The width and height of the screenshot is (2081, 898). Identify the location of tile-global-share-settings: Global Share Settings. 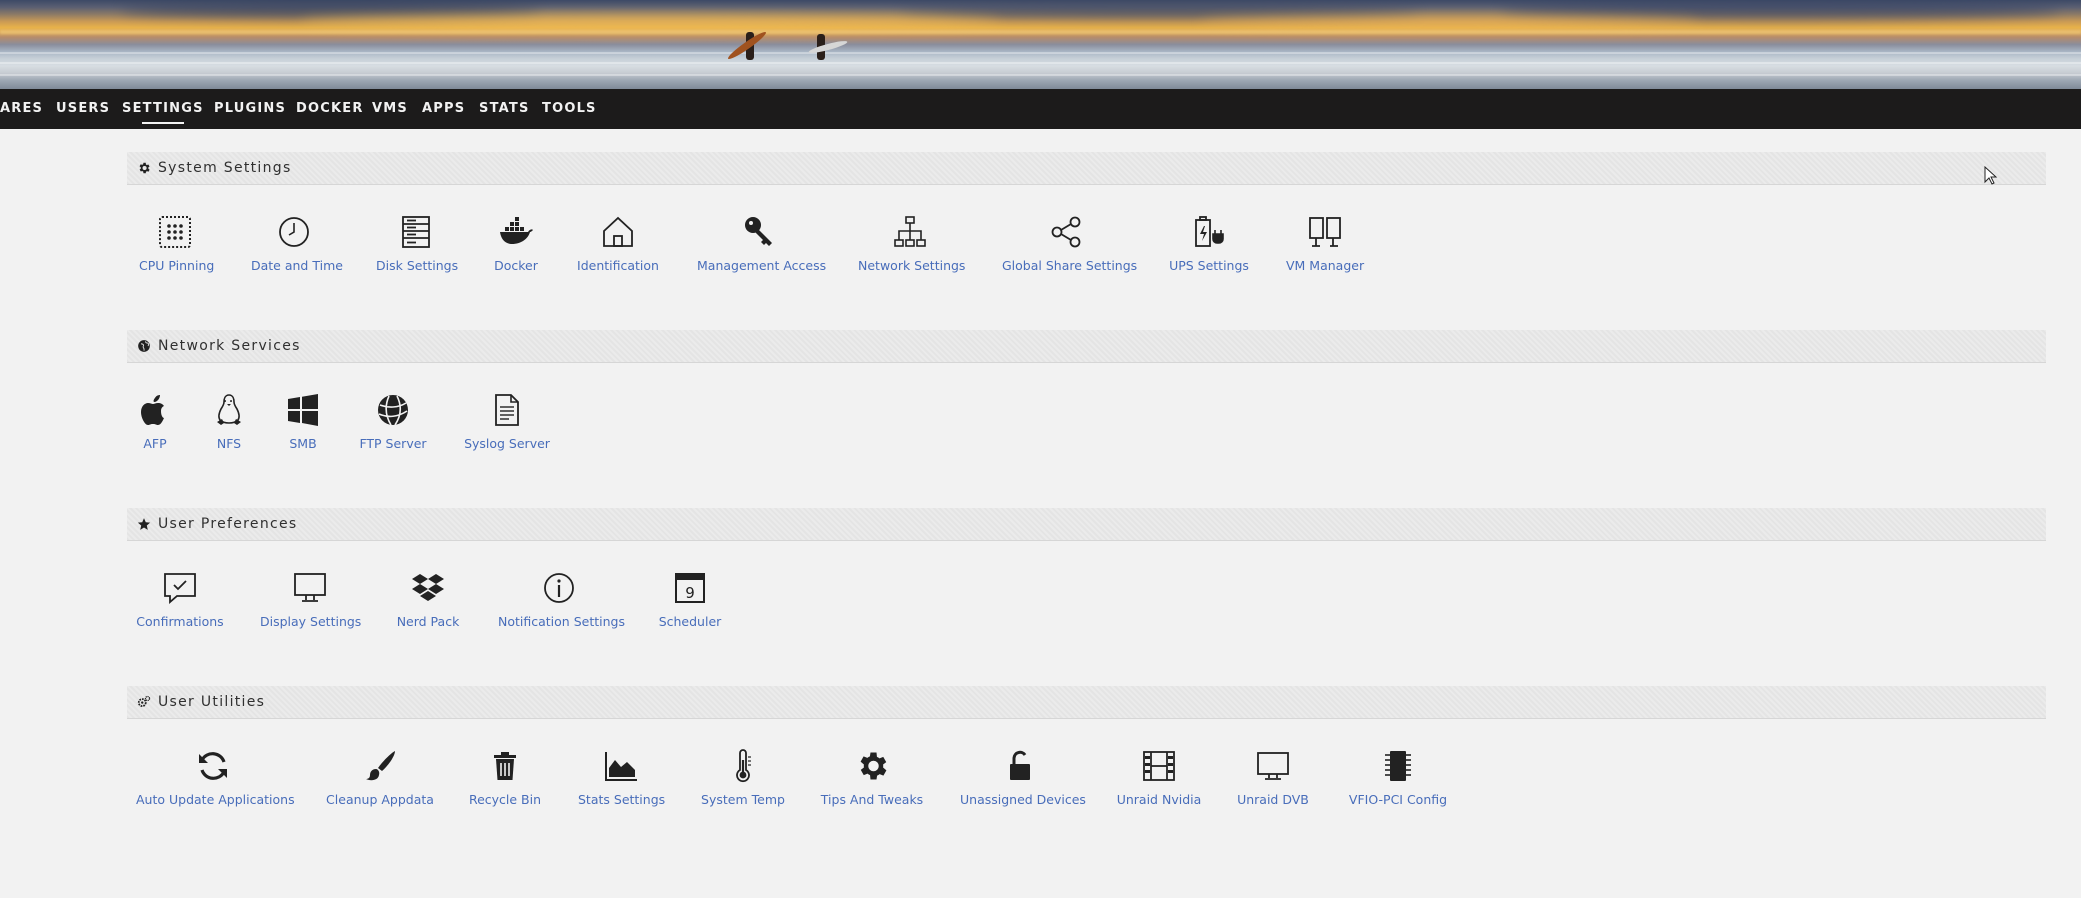
(1069, 243).